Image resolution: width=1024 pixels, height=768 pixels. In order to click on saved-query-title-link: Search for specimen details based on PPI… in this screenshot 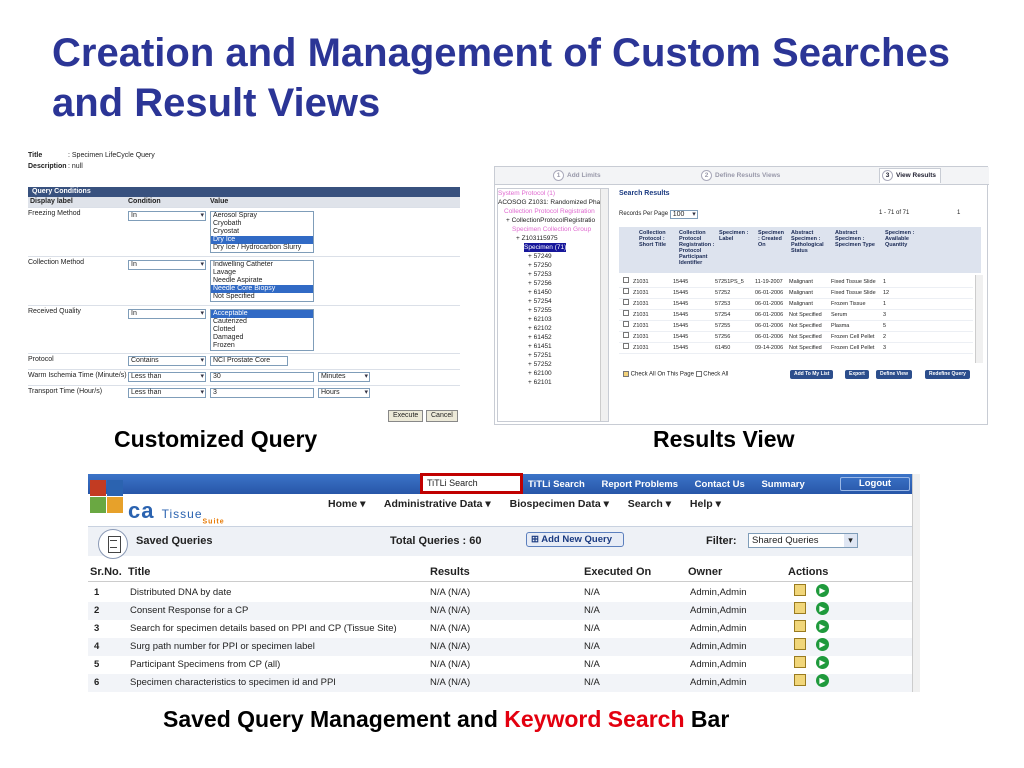, I will do `click(263, 629)`.